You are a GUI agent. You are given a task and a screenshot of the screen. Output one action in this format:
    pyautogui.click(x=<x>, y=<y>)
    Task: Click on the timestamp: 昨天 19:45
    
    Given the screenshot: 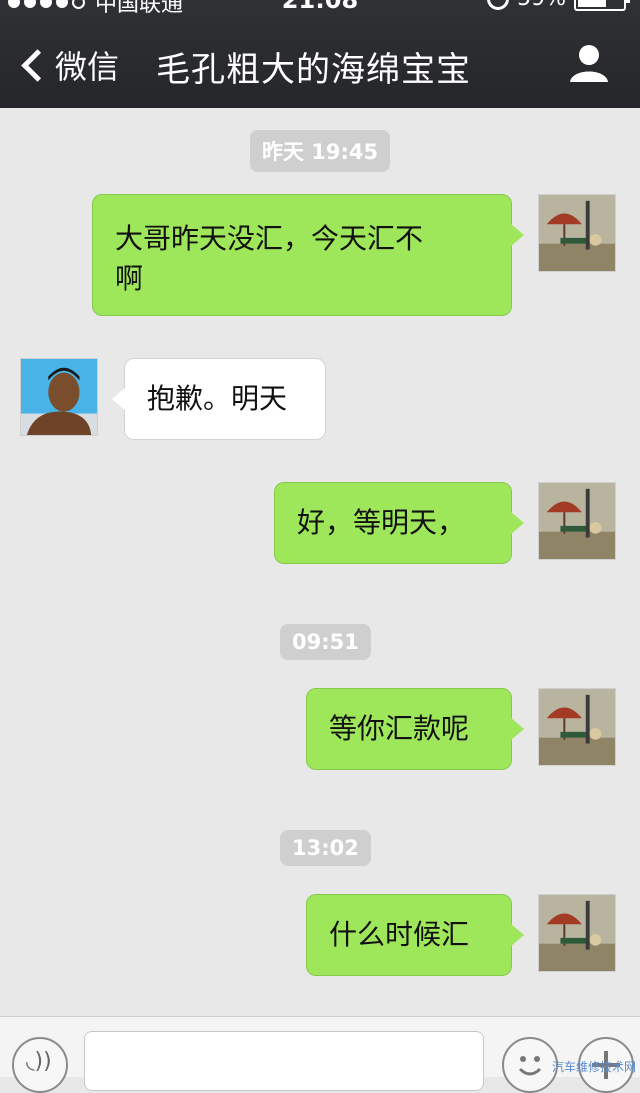 What is the action you would take?
    pyautogui.click(x=320, y=151)
    